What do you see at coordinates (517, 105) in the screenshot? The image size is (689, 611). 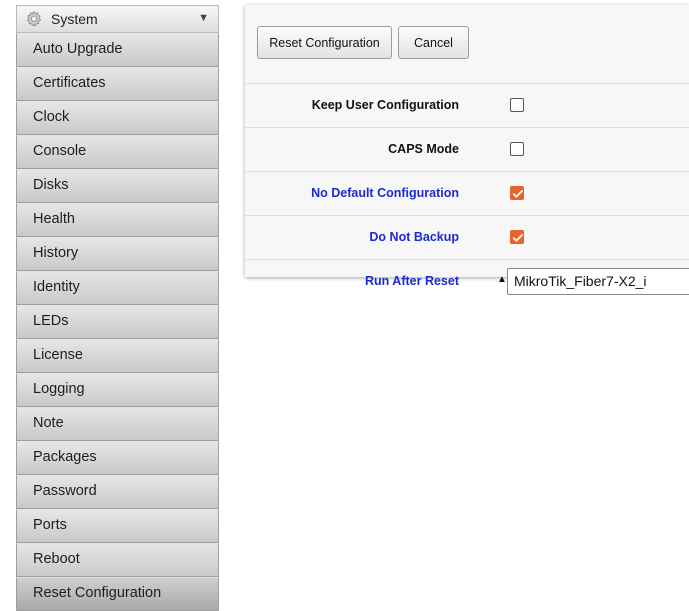 I see `keep-user-configuration-checkbox` at bounding box center [517, 105].